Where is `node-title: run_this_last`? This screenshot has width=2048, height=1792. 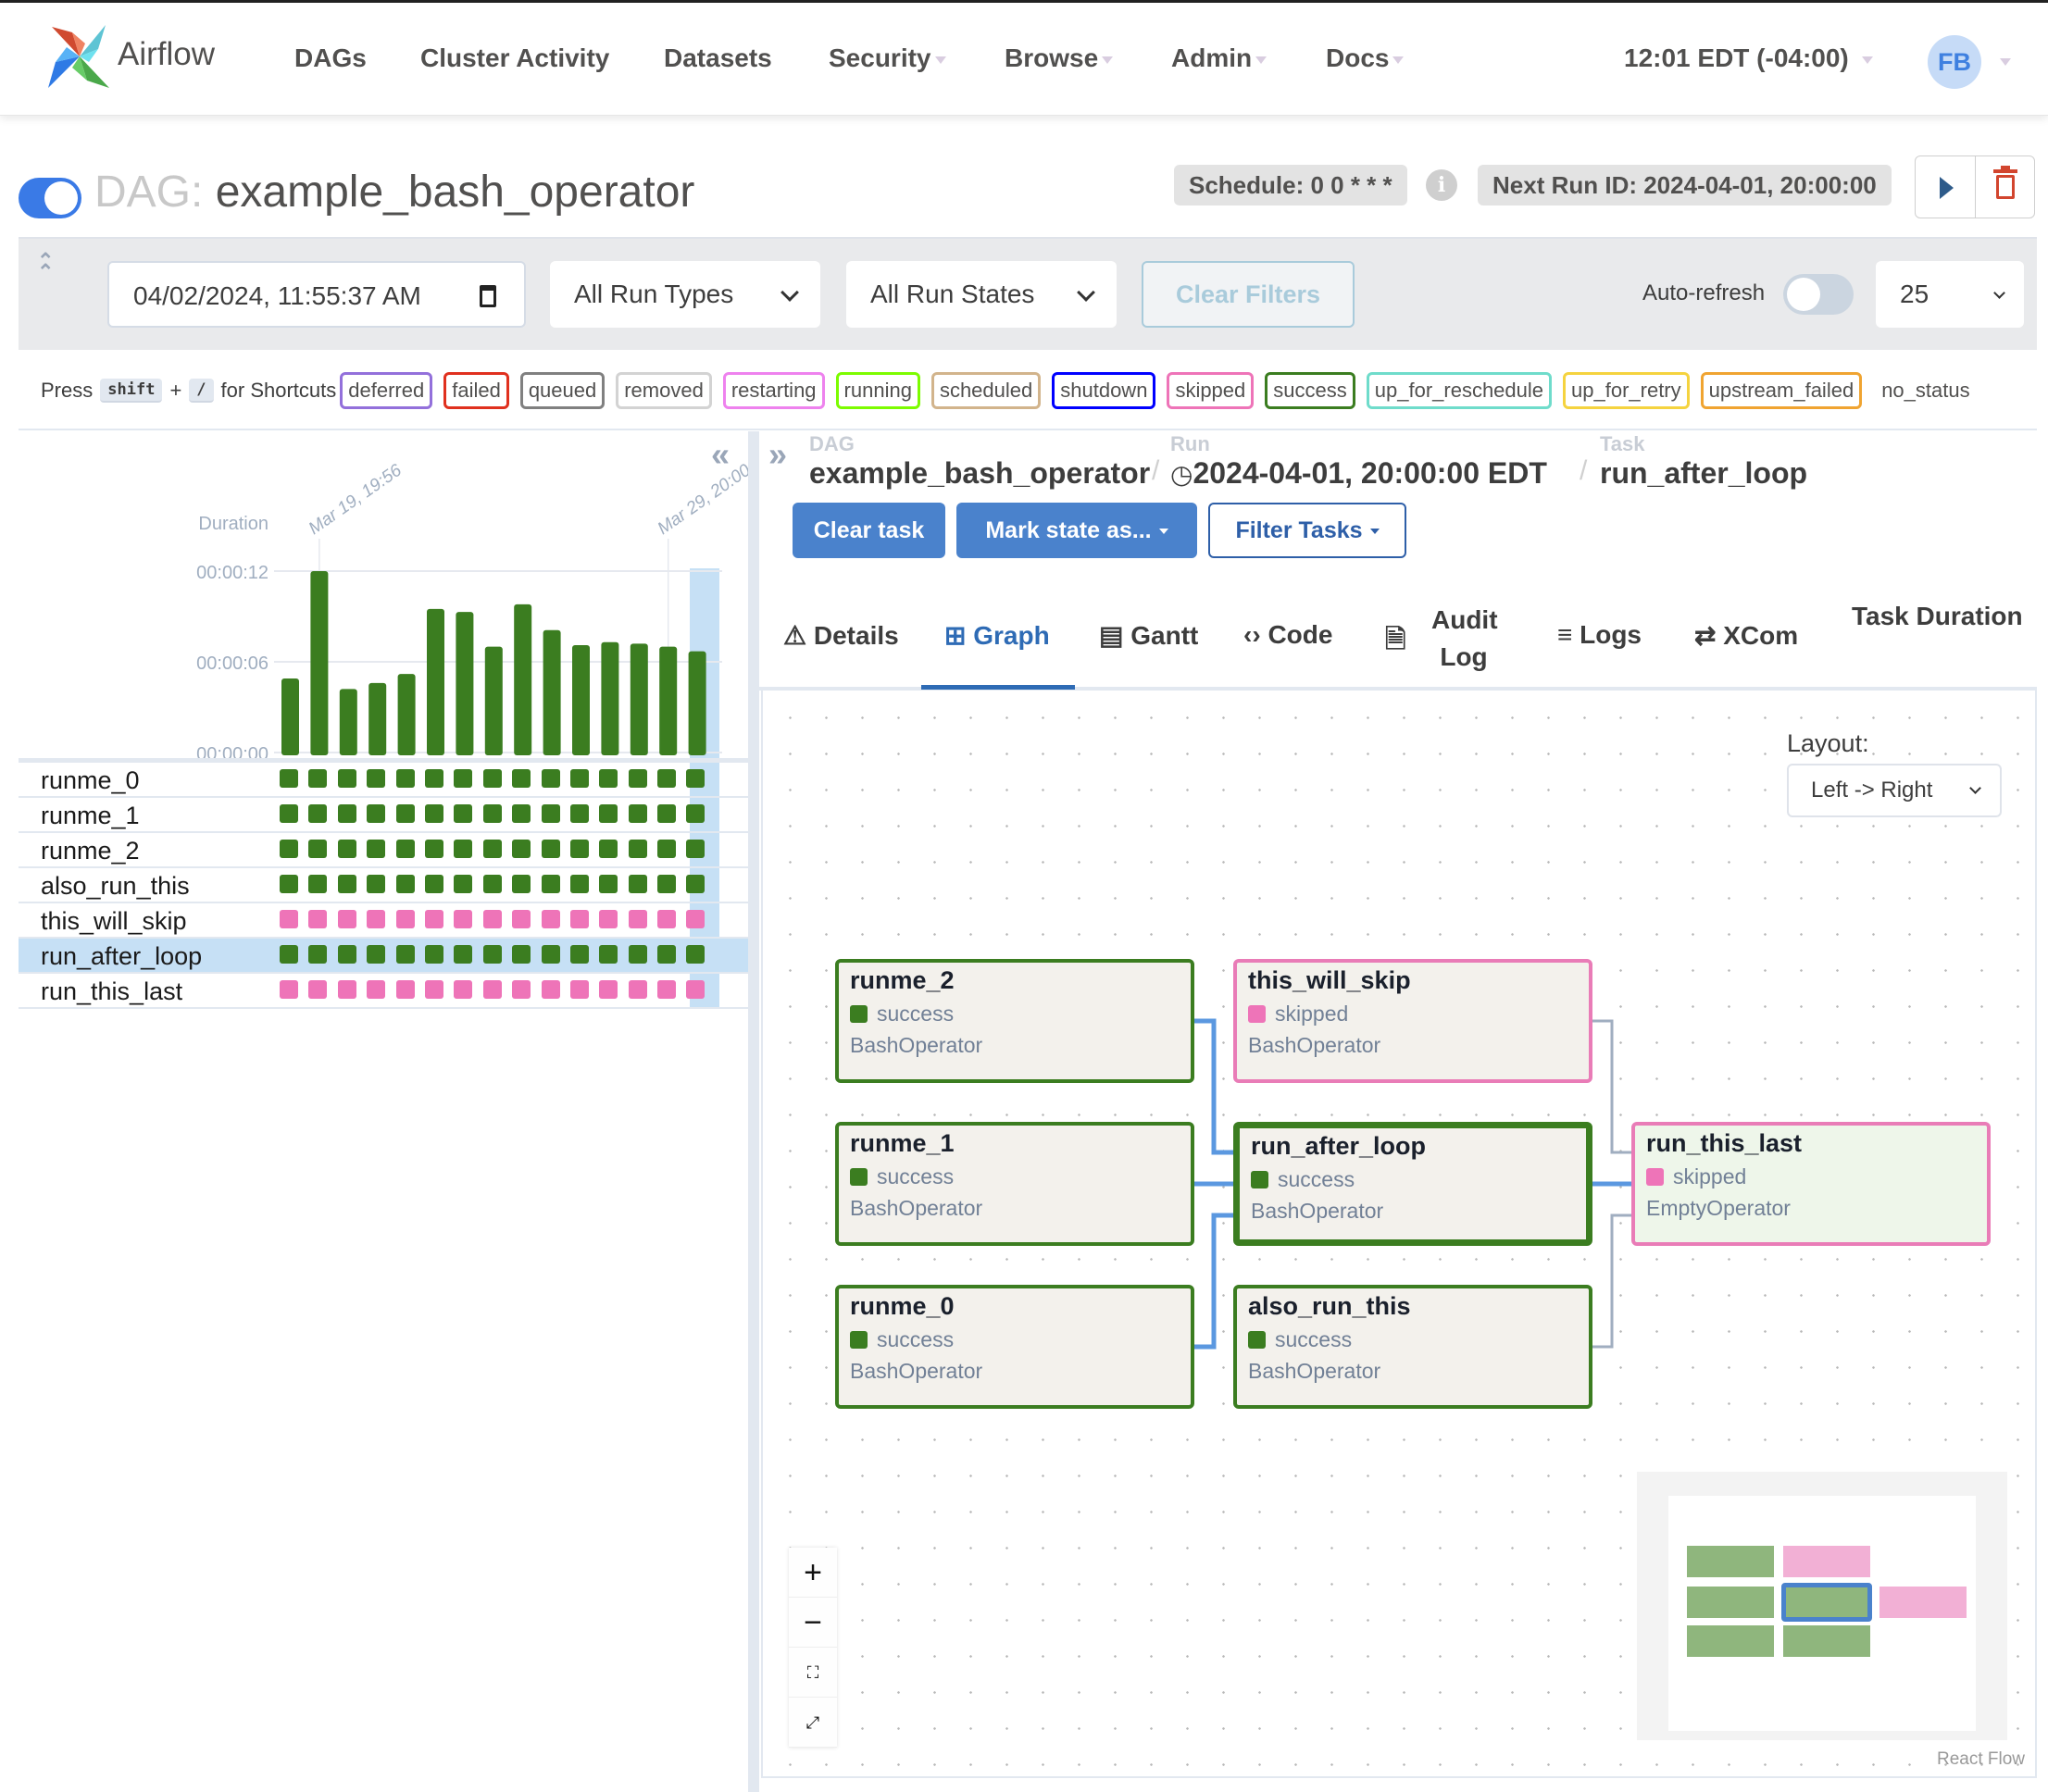
node-title: run_this_last is located at coordinates (1724, 1143).